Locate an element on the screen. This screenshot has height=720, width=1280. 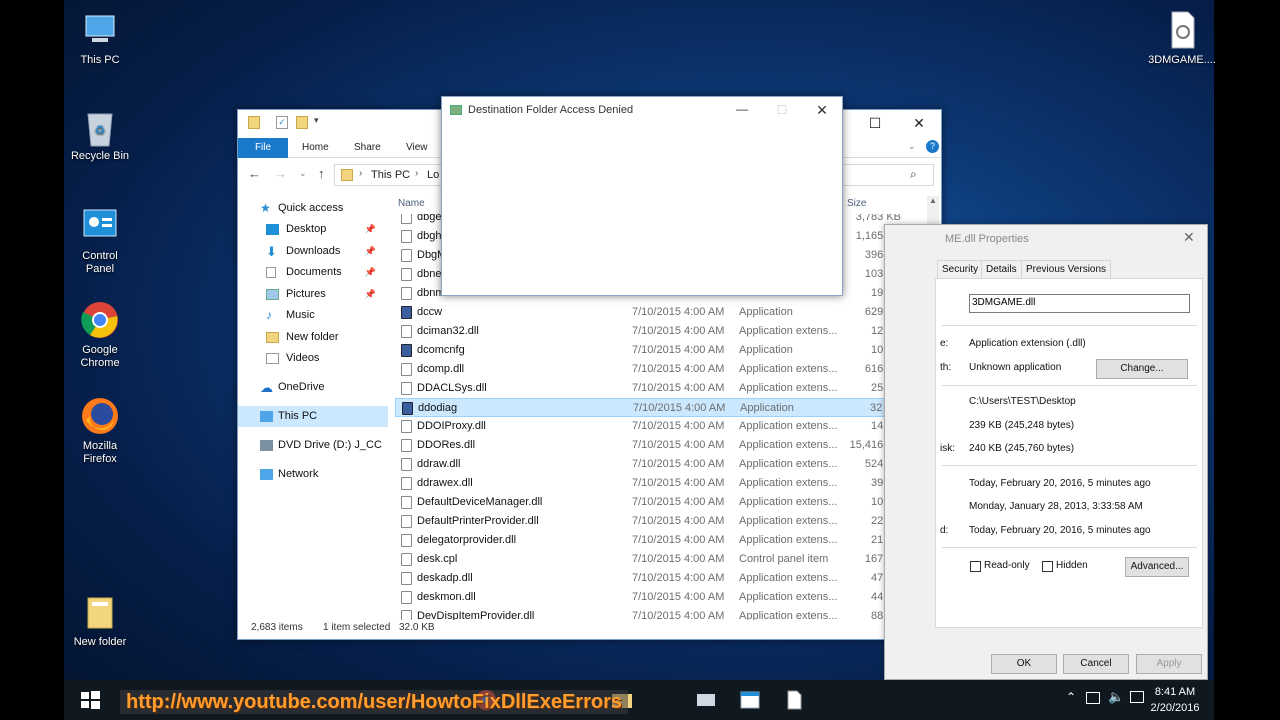
type-label: e: is located at coordinates (944, 343).